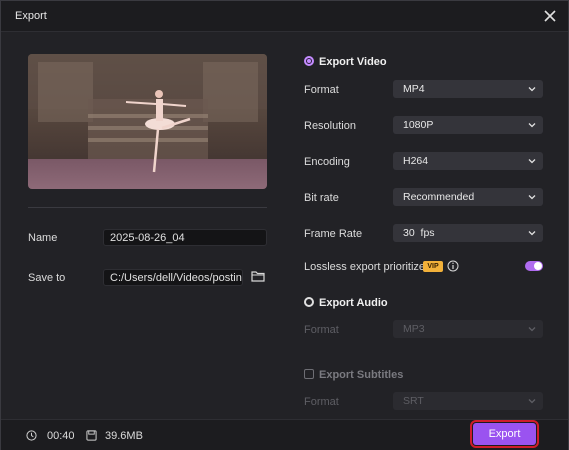 Image resolution: width=569 pixels, height=450 pixels. What do you see at coordinates (427, 233) in the screenshot?
I see `framerate-unit: fps` at bounding box center [427, 233].